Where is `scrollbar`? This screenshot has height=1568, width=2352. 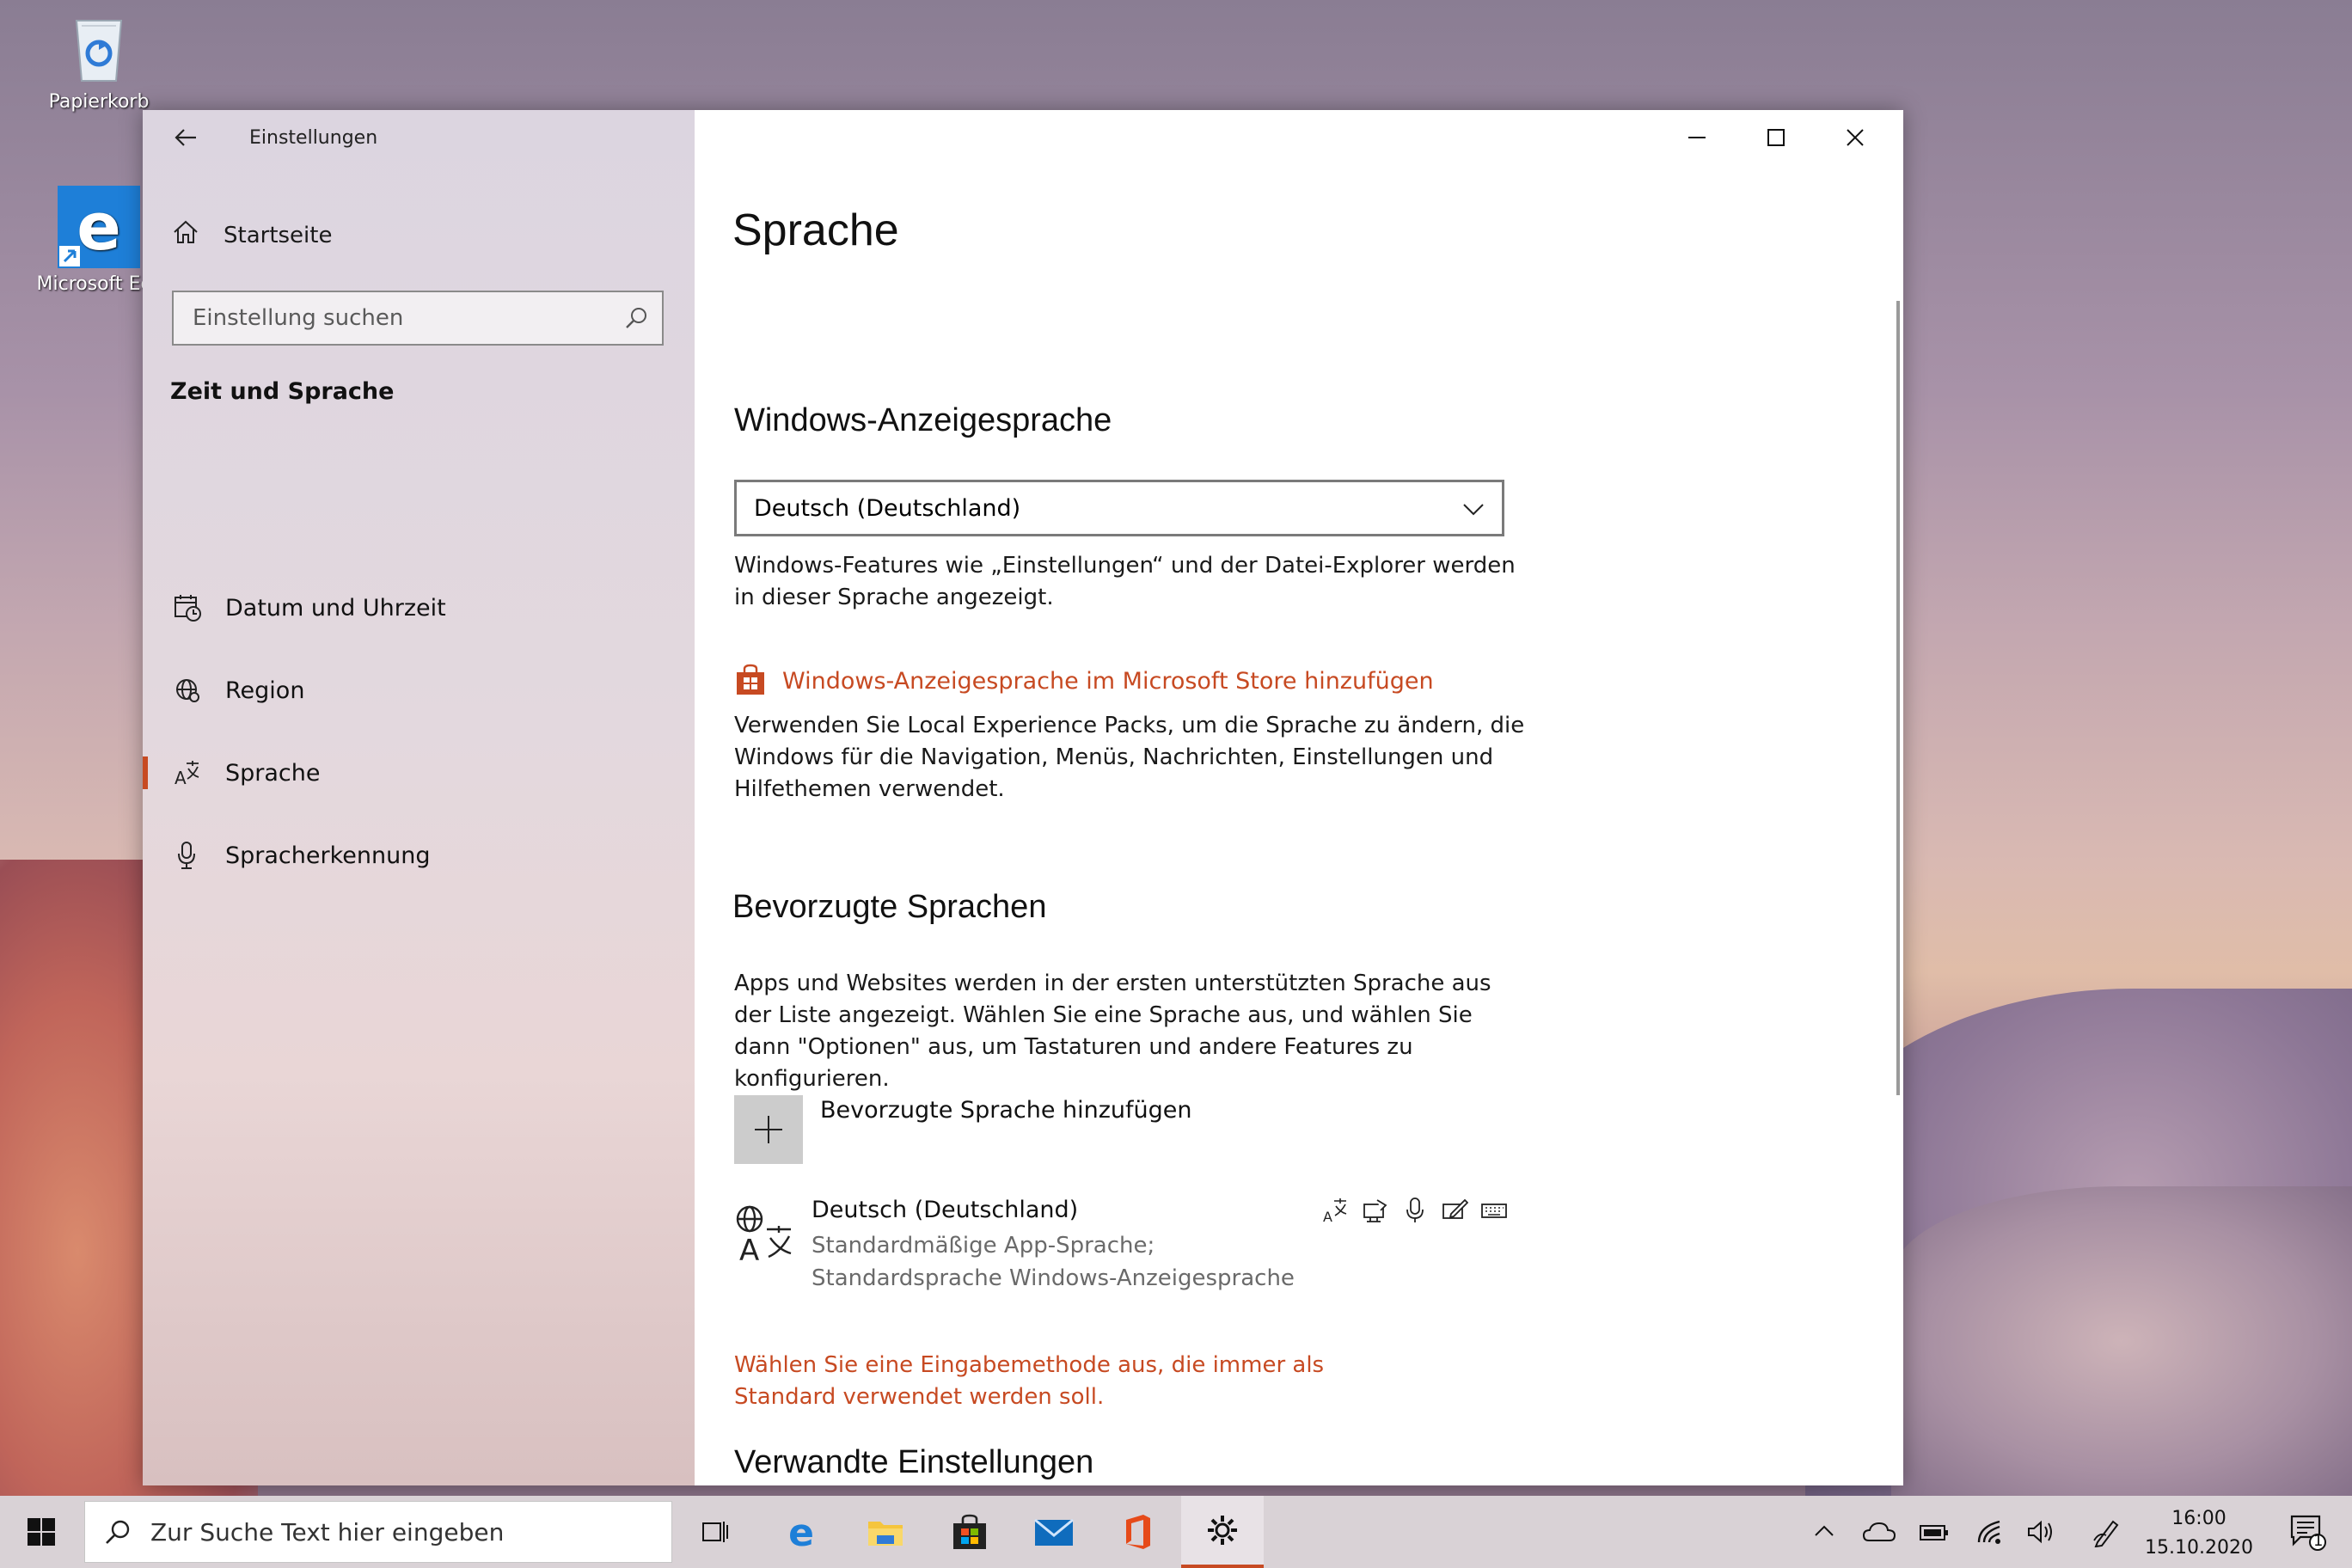 scrollbar is located at coordinates (1898, 698).